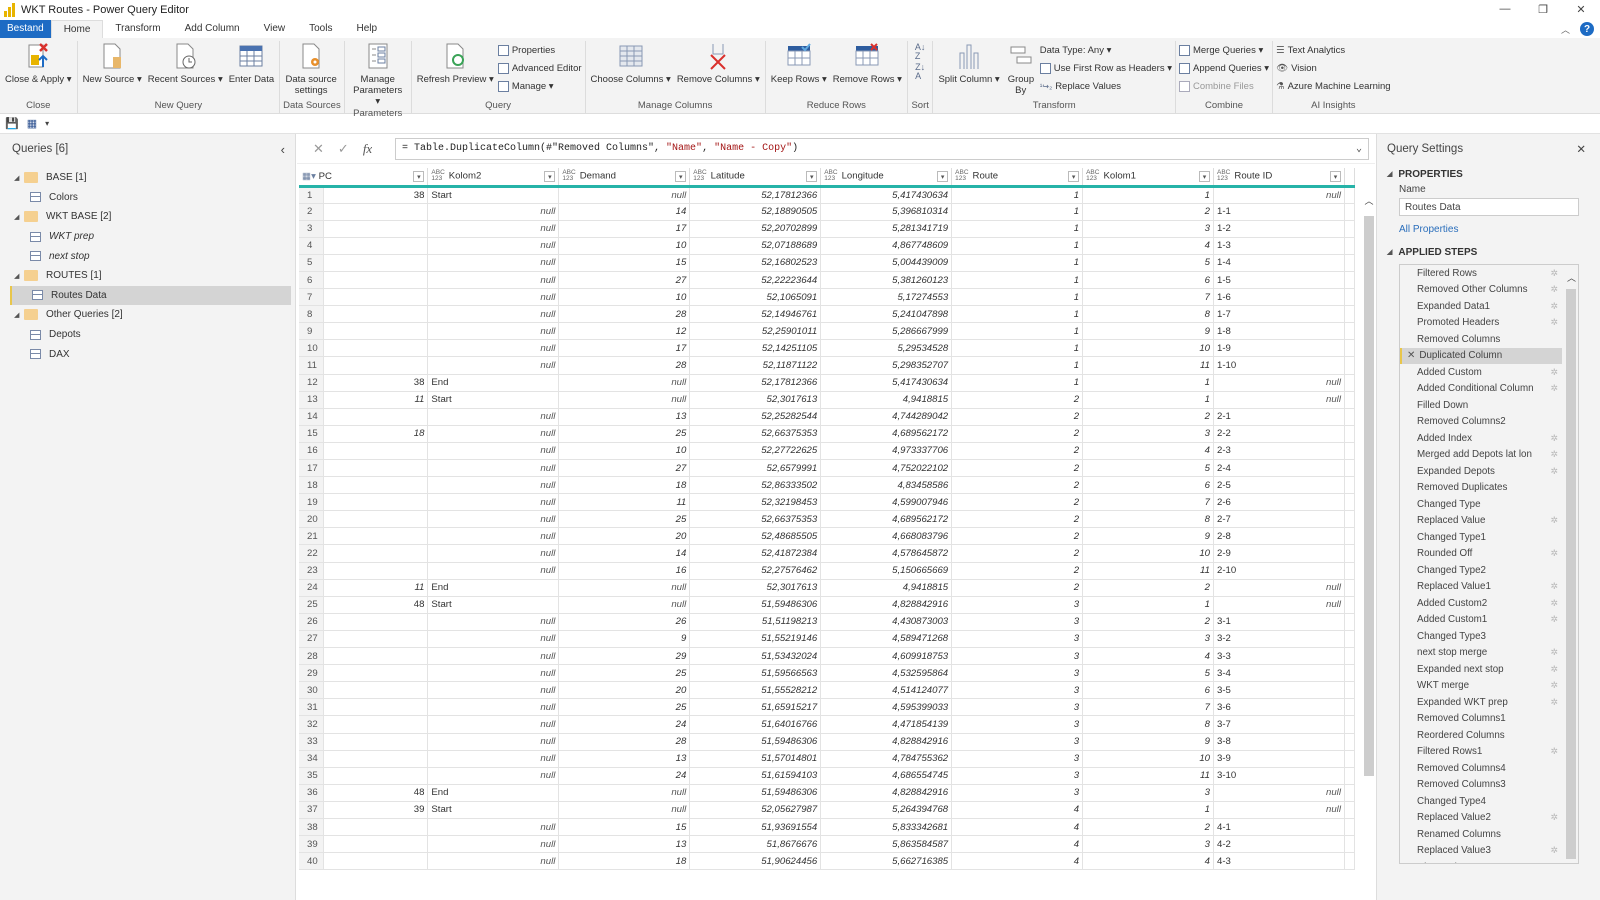  What do you see at coordinates (1481, 372) in the screenshot?
I see `applied-step: Added Custom ✲` at bounding box center [1481, 372].